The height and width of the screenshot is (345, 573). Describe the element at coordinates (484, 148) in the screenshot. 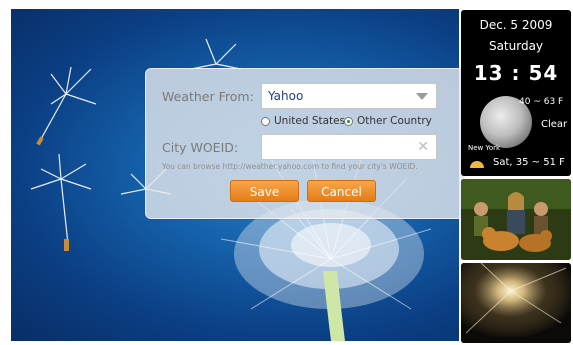

I see `widget-city: New York` at that location.